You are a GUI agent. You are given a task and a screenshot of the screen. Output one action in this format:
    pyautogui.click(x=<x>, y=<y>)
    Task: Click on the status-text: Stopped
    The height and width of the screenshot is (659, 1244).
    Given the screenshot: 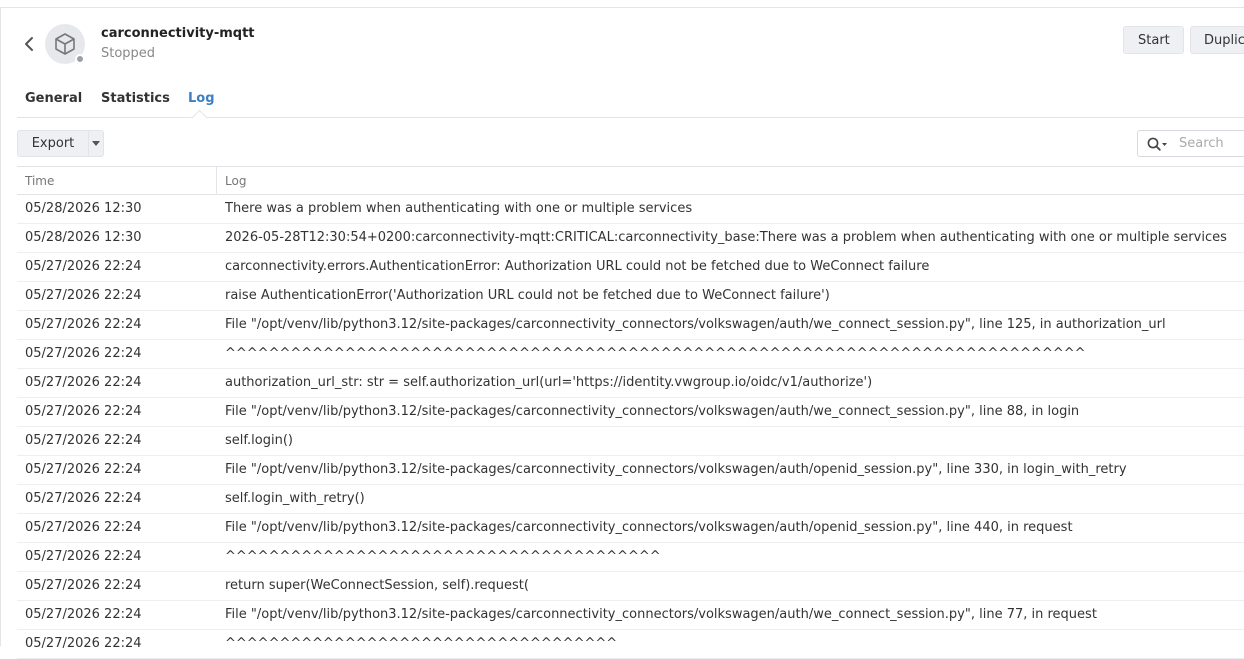 What is the action you would take?
    pyautogui.click(x=128, y=53)
    